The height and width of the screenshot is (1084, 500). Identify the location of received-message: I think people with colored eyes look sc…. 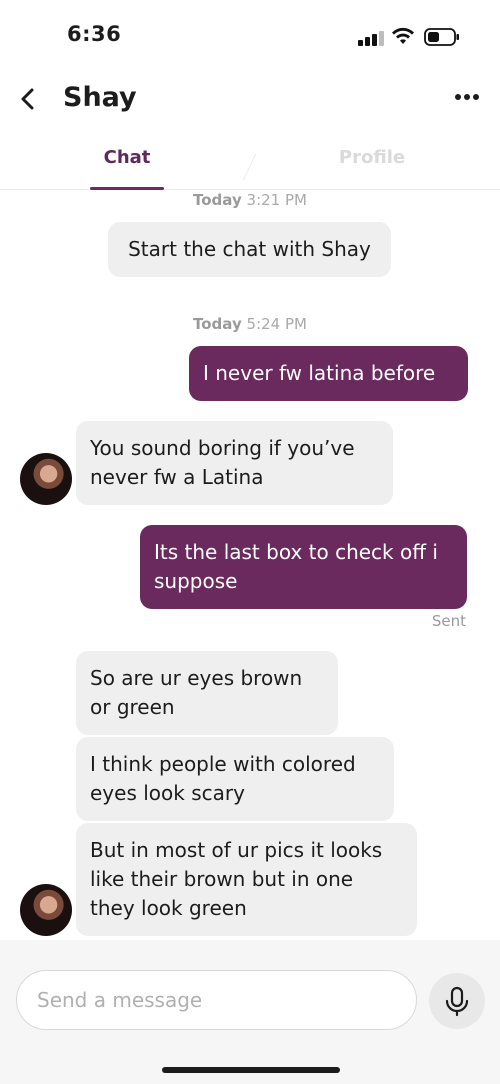
(235, 779).